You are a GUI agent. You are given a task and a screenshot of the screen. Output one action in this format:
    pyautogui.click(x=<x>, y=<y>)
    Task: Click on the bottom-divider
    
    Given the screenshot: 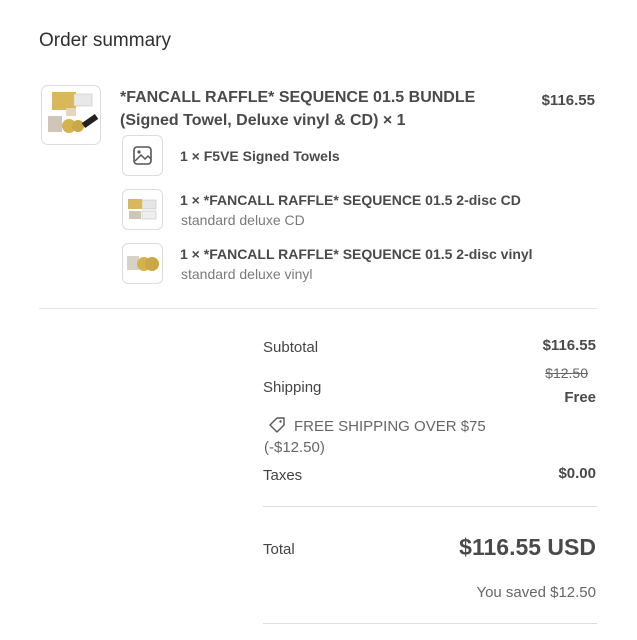 What is the action you would take?
    pyautogui.click(x=430, y=623)
    